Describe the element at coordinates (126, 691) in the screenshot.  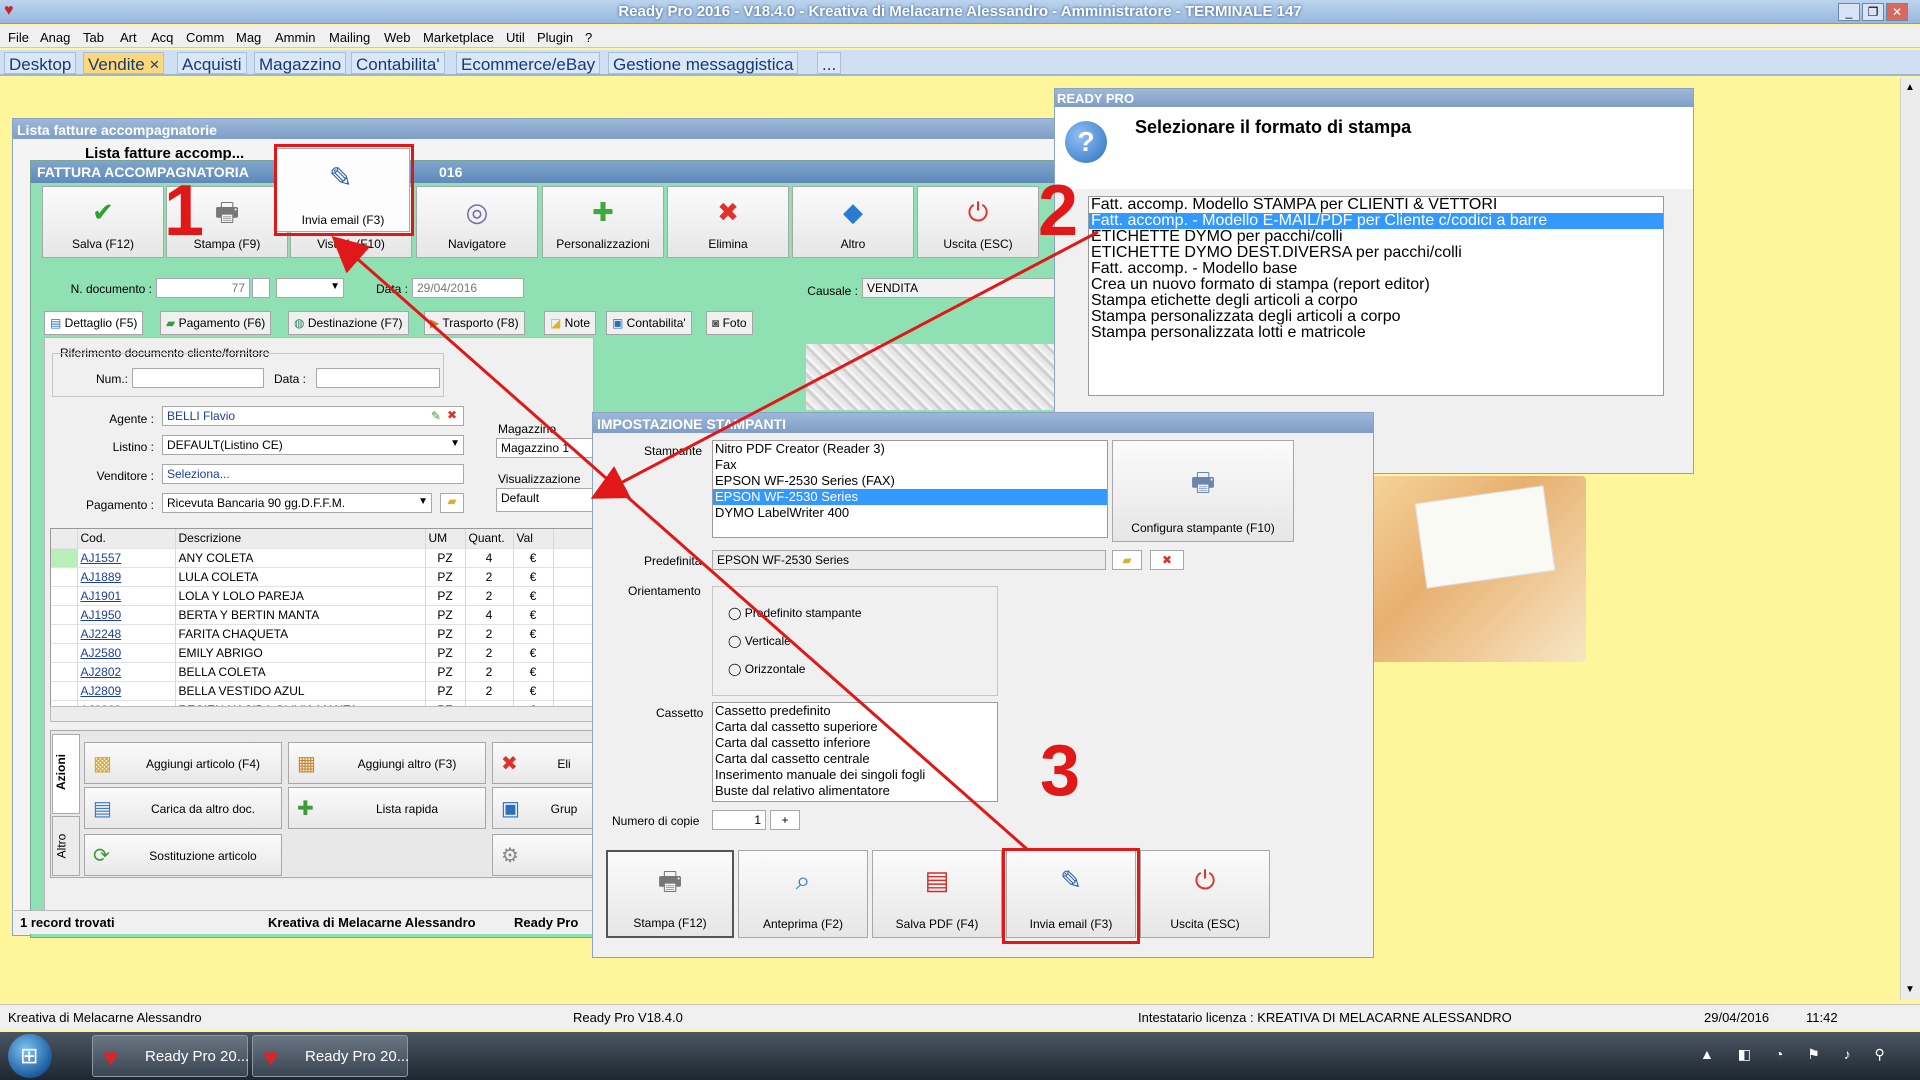
I see `cell-cod: AJ2809` at that location.